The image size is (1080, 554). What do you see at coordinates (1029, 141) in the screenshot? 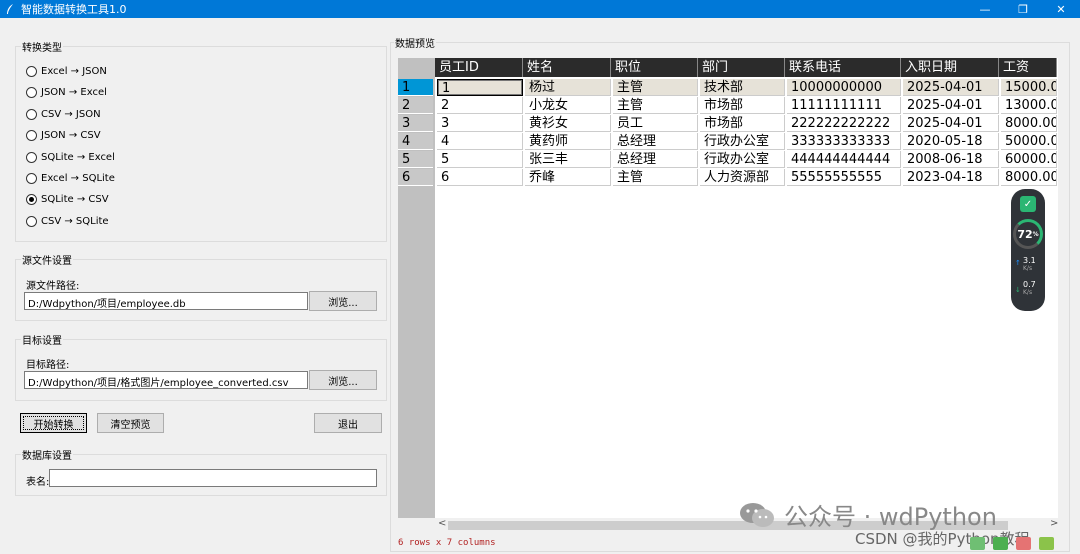
I see `table-cell: 50000.00` at bounding box center [1029, 141].